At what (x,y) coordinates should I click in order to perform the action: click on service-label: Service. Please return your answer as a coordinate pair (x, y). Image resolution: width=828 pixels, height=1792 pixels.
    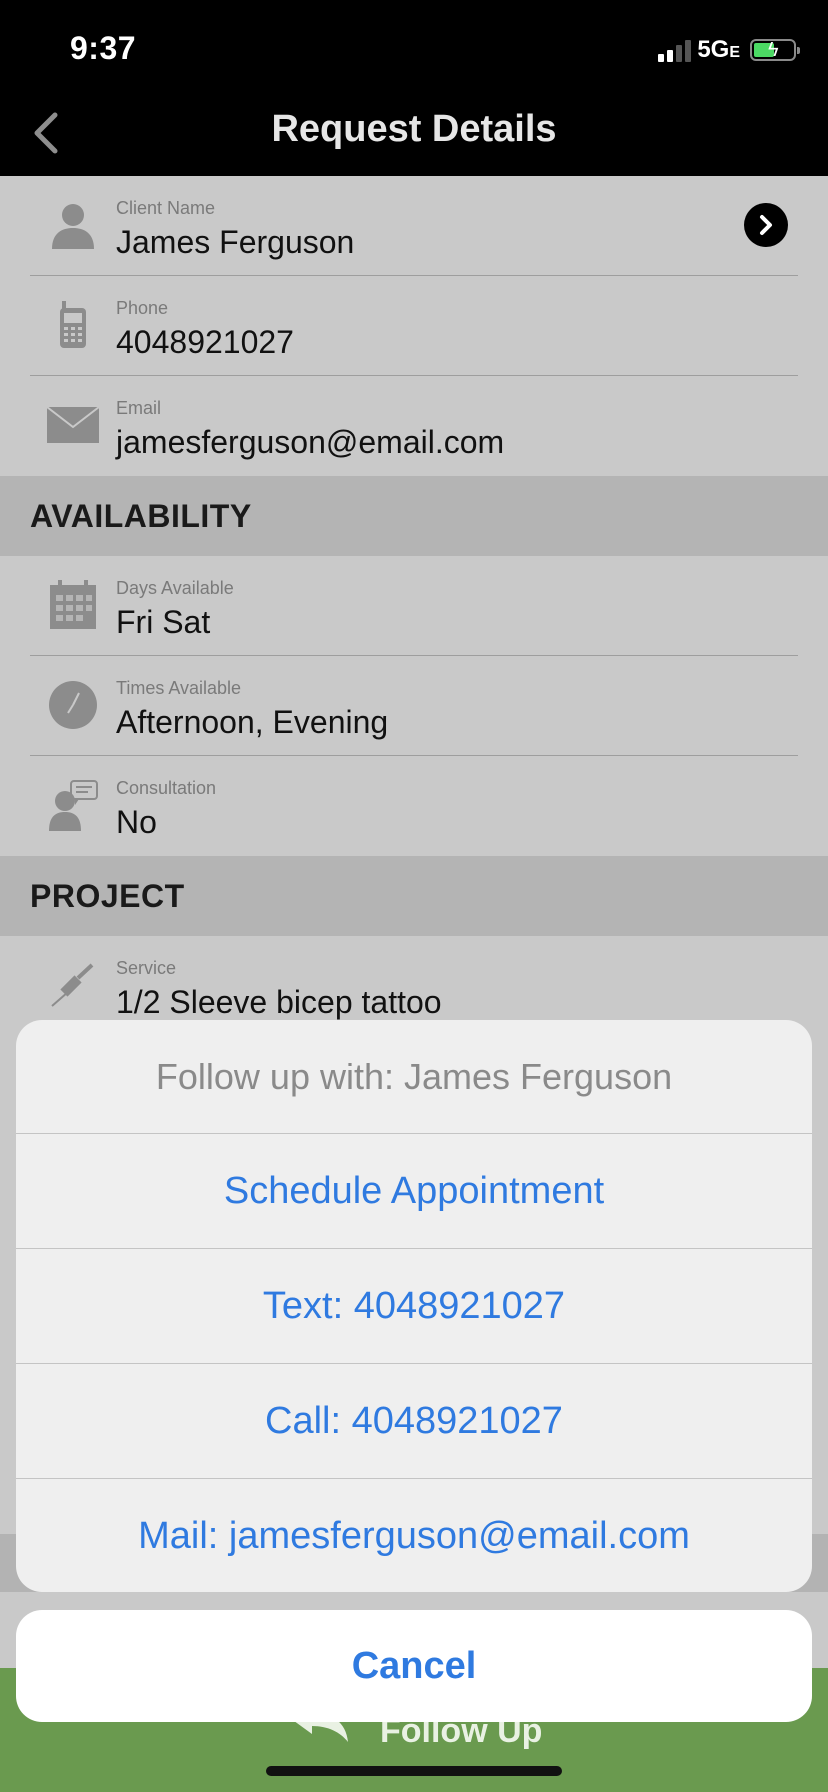
    Looking at the image, I should click on (146, 968).